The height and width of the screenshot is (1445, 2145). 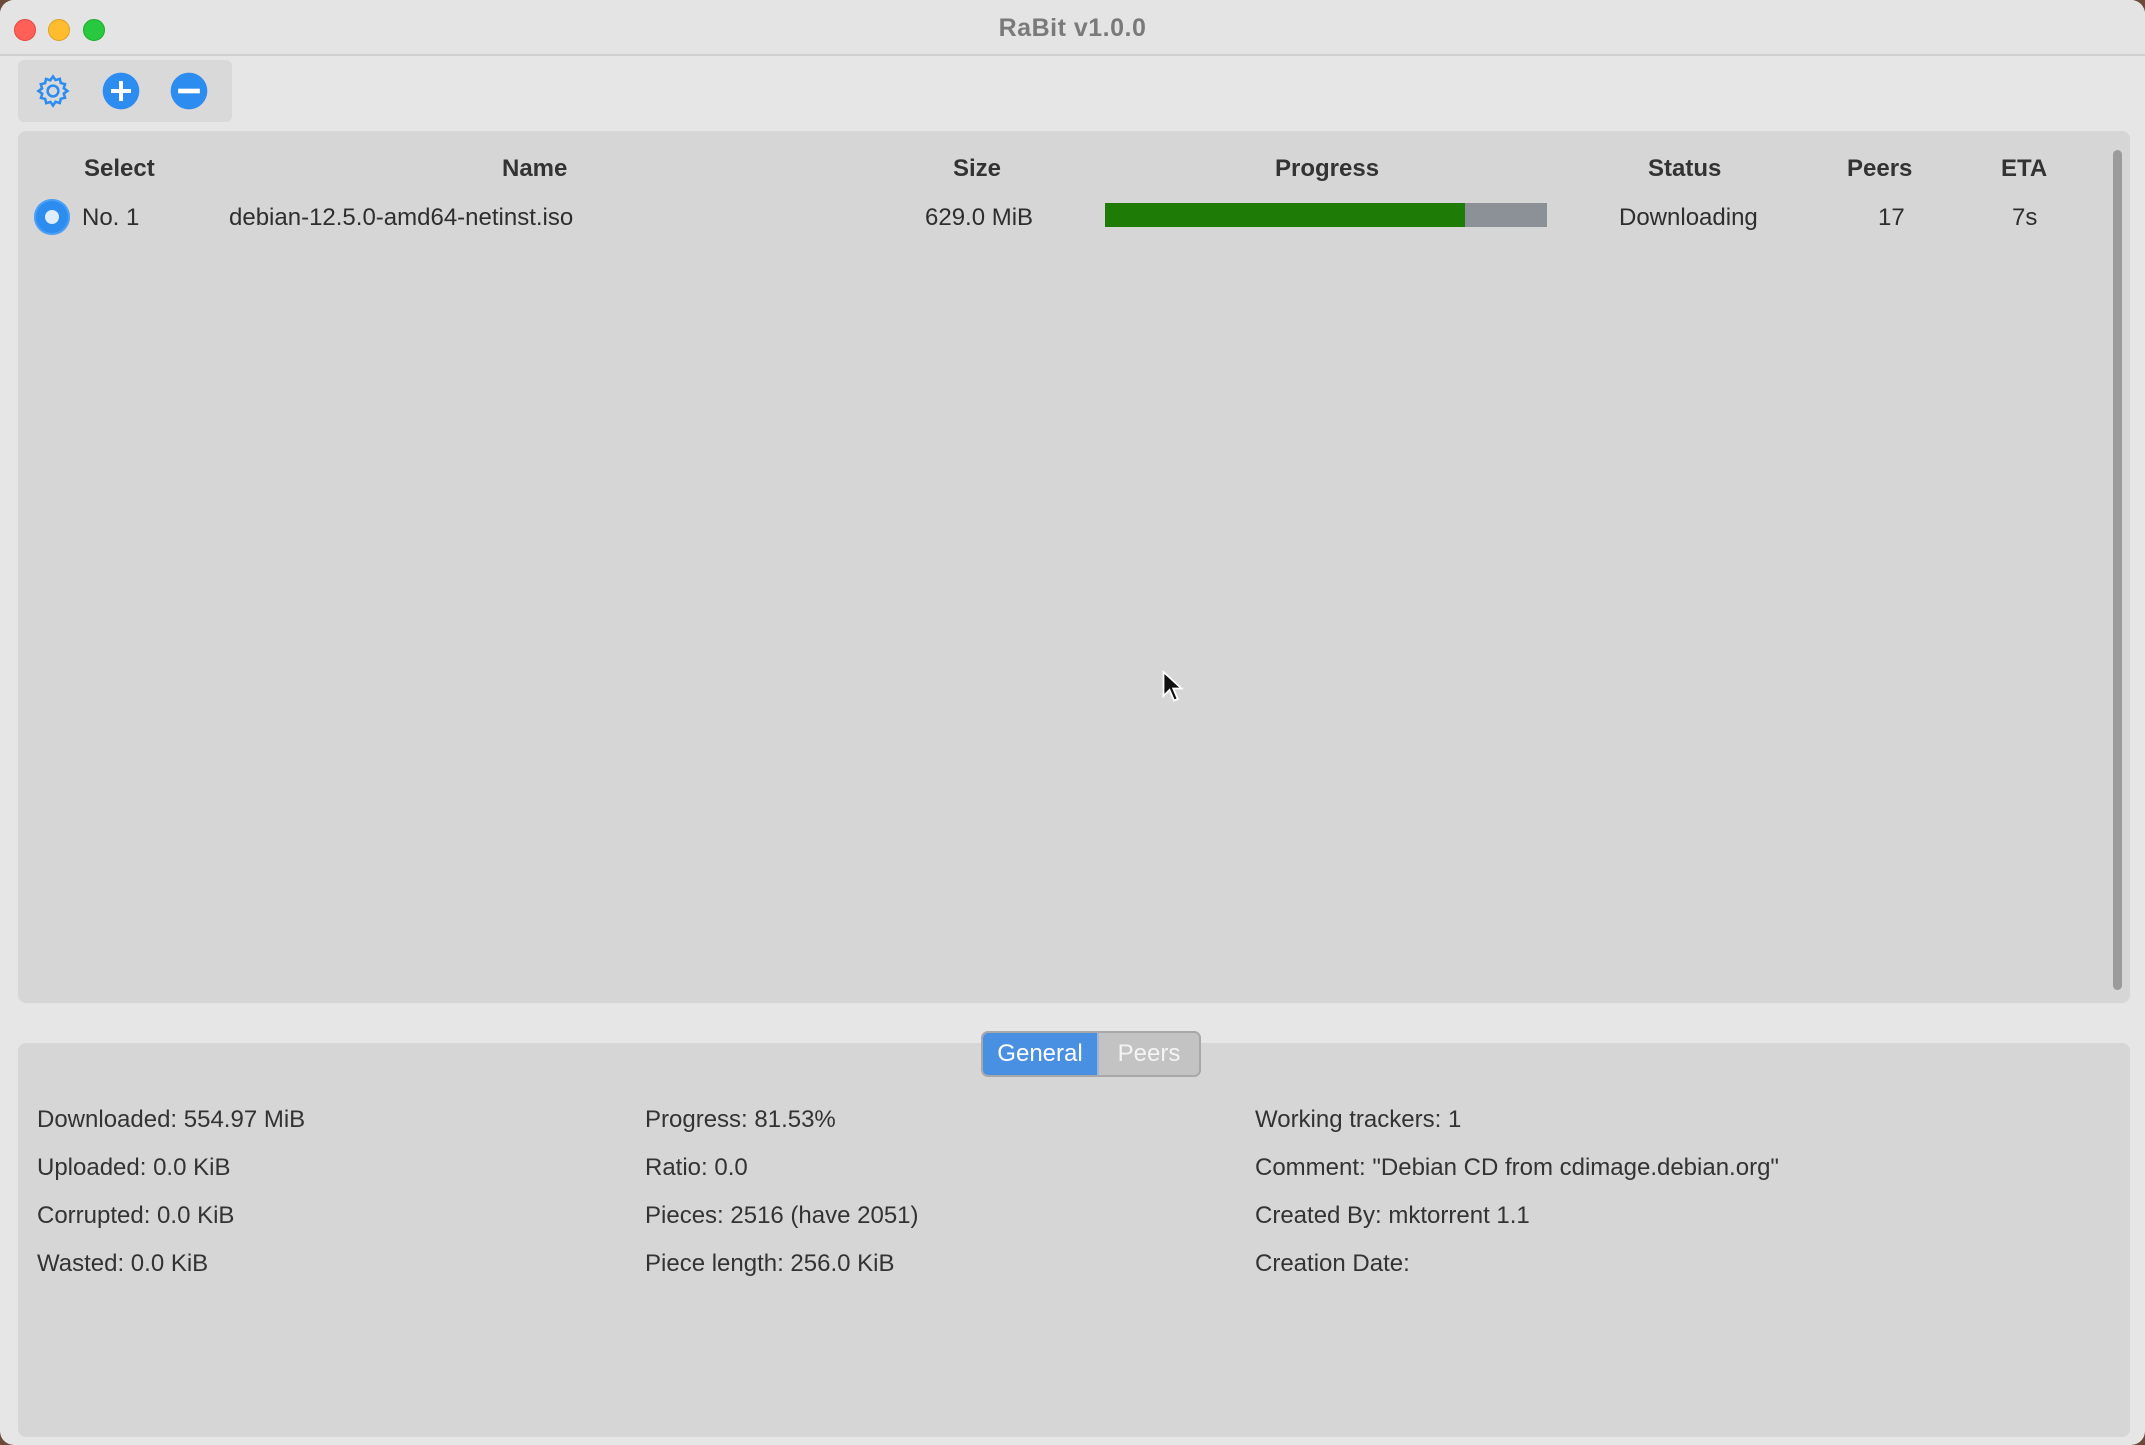 I want to click on detail-created-by: Created By: mktorrent 1.1, so click(x=1392, y=1215).